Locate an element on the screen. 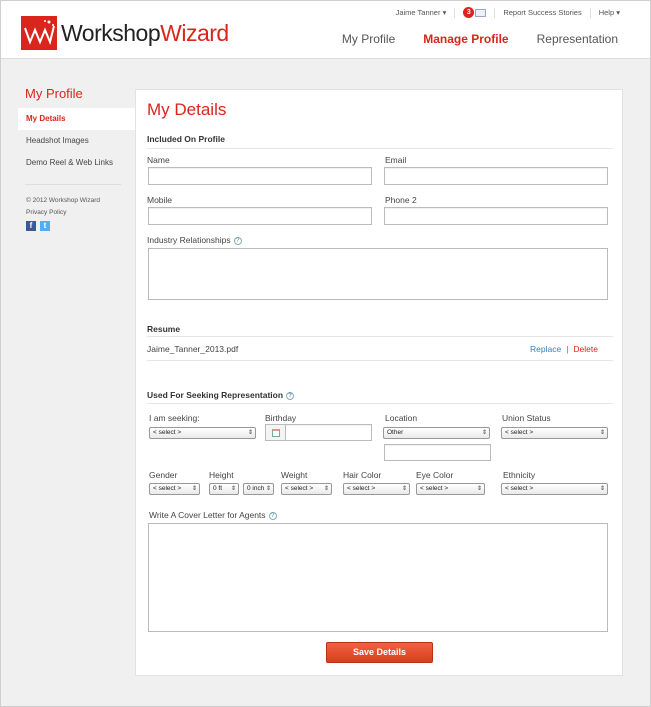  seeking-label: I am seeking: is located at coordinates (174, 418).